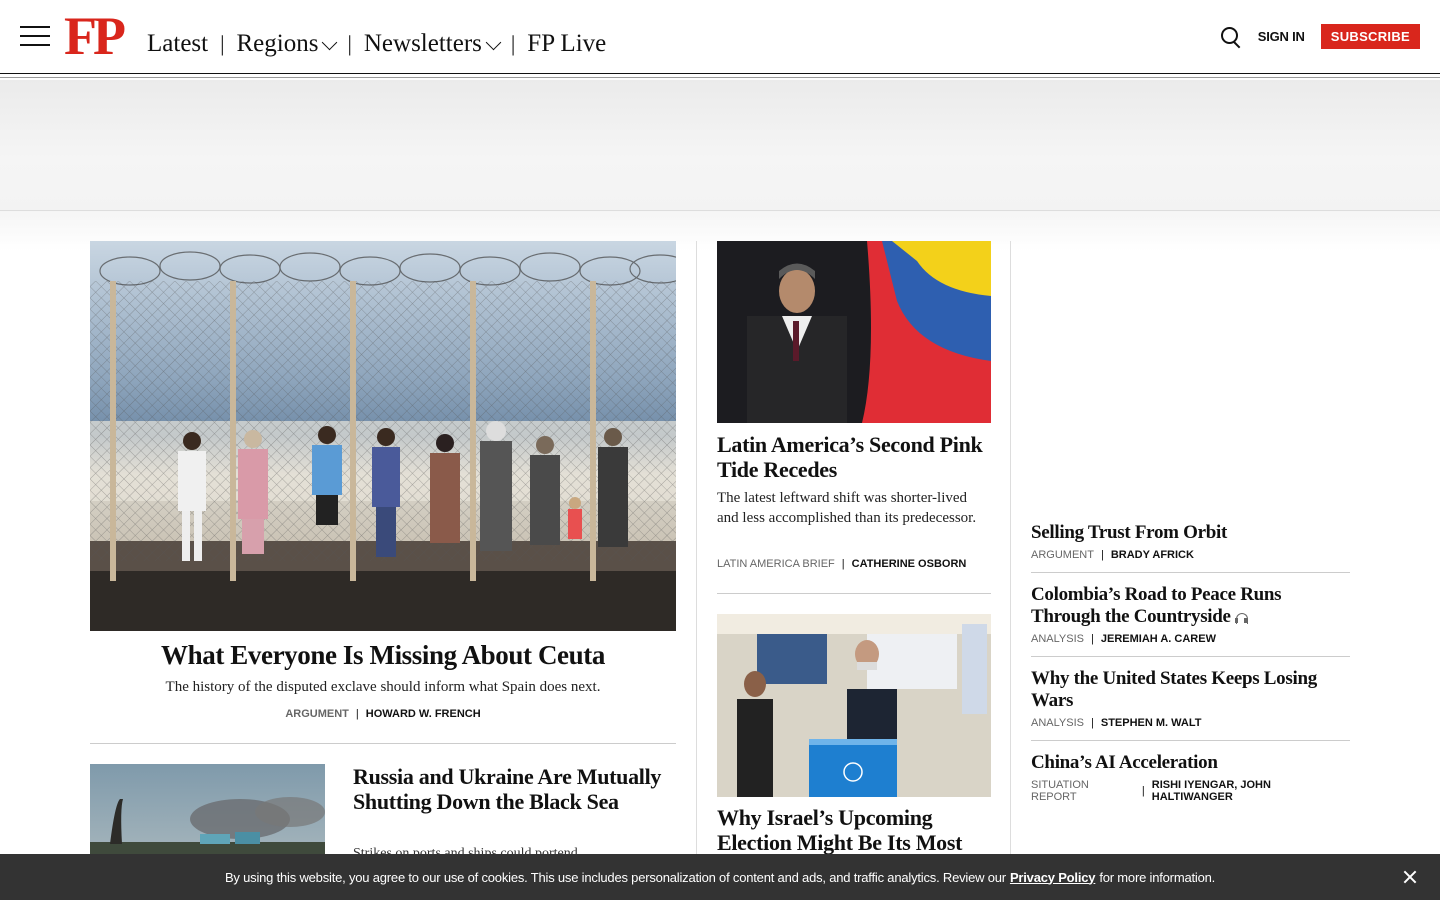 The image size is (1440, 900). Describe the element at coordinates (36, 37) in the screenshot. I see `menu-icon` at that location.